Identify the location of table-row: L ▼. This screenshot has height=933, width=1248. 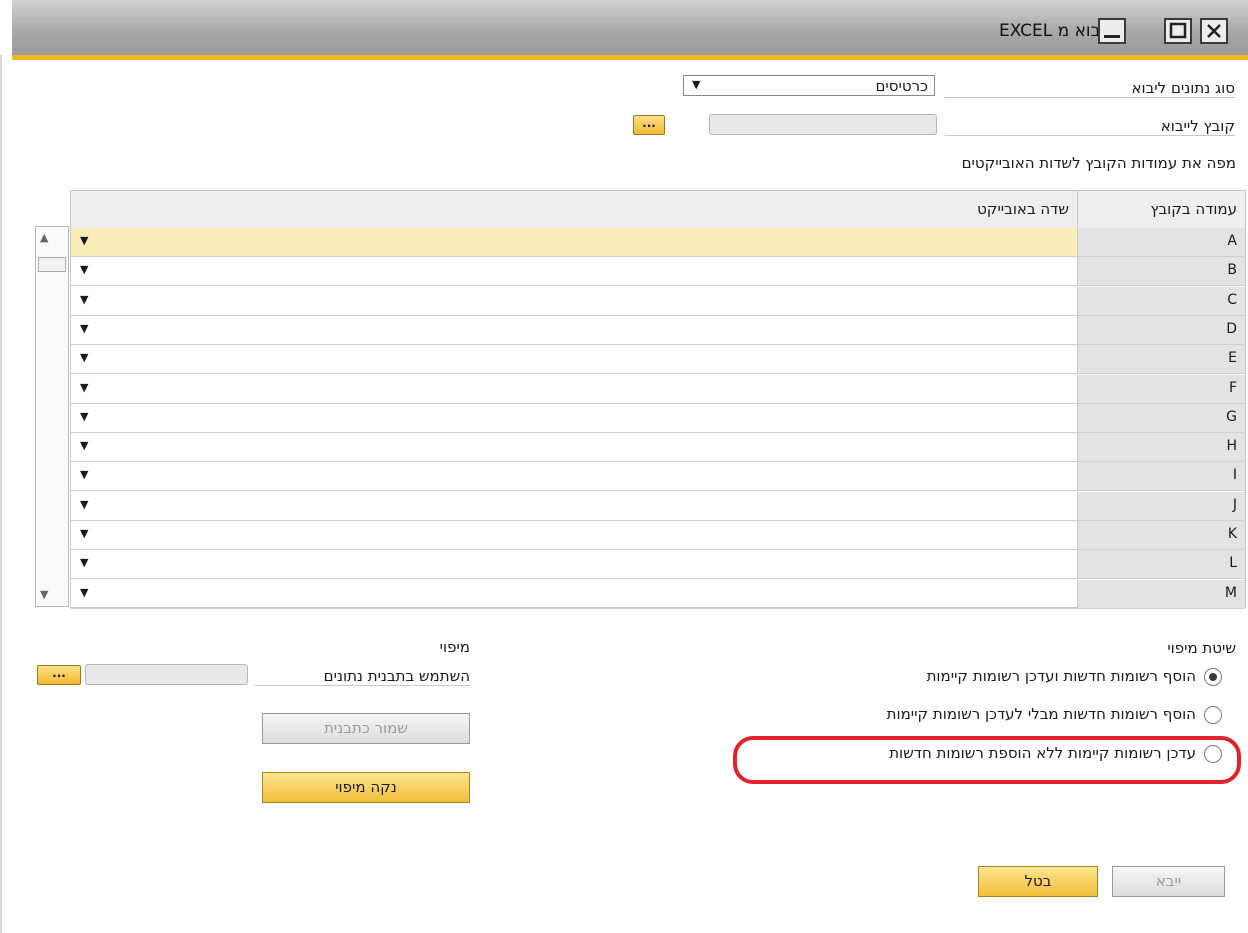
(658, 565).